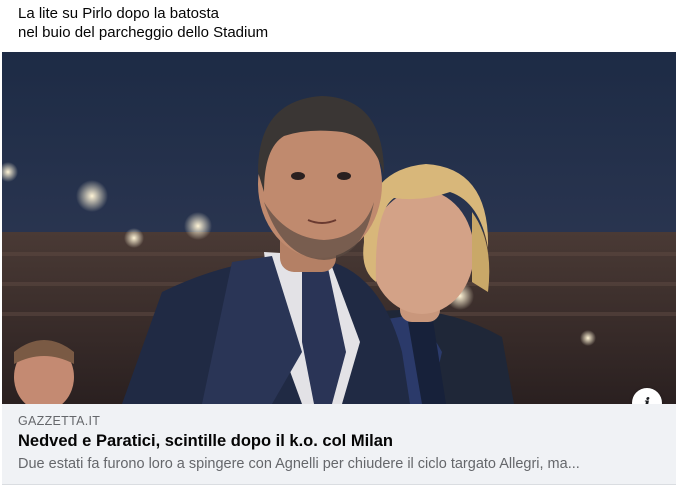  Describe the element at coordinates (59, 421) in the screenshot. I see `link-domain: GAZZETTA.IT` at that location.